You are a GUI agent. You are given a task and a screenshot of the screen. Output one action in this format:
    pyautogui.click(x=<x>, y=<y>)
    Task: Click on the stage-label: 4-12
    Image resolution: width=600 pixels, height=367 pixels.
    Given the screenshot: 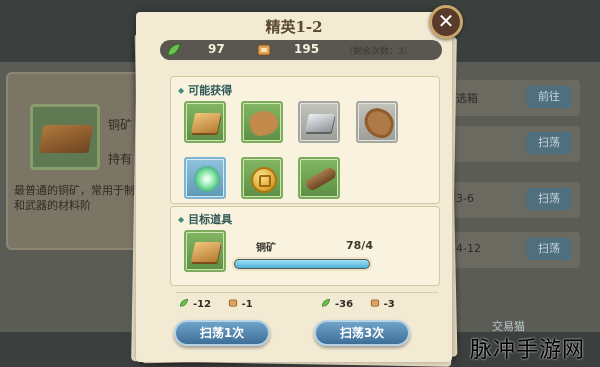 What is the action you would take?
    pyautogui.click(x=468, y=248)
    